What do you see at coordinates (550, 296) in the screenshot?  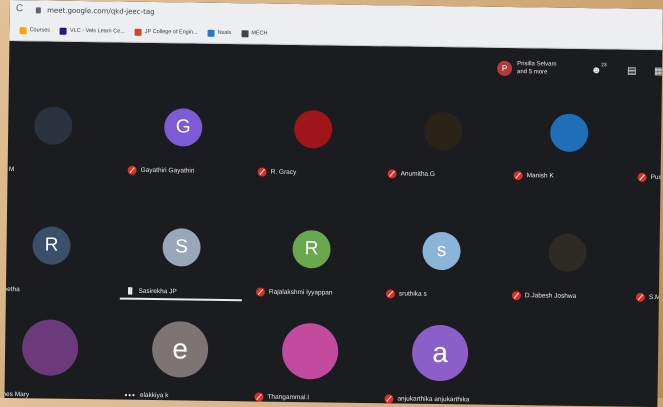 I see `participant-name: D.Jabesh Joshwa` at bounding box center [550, 296].